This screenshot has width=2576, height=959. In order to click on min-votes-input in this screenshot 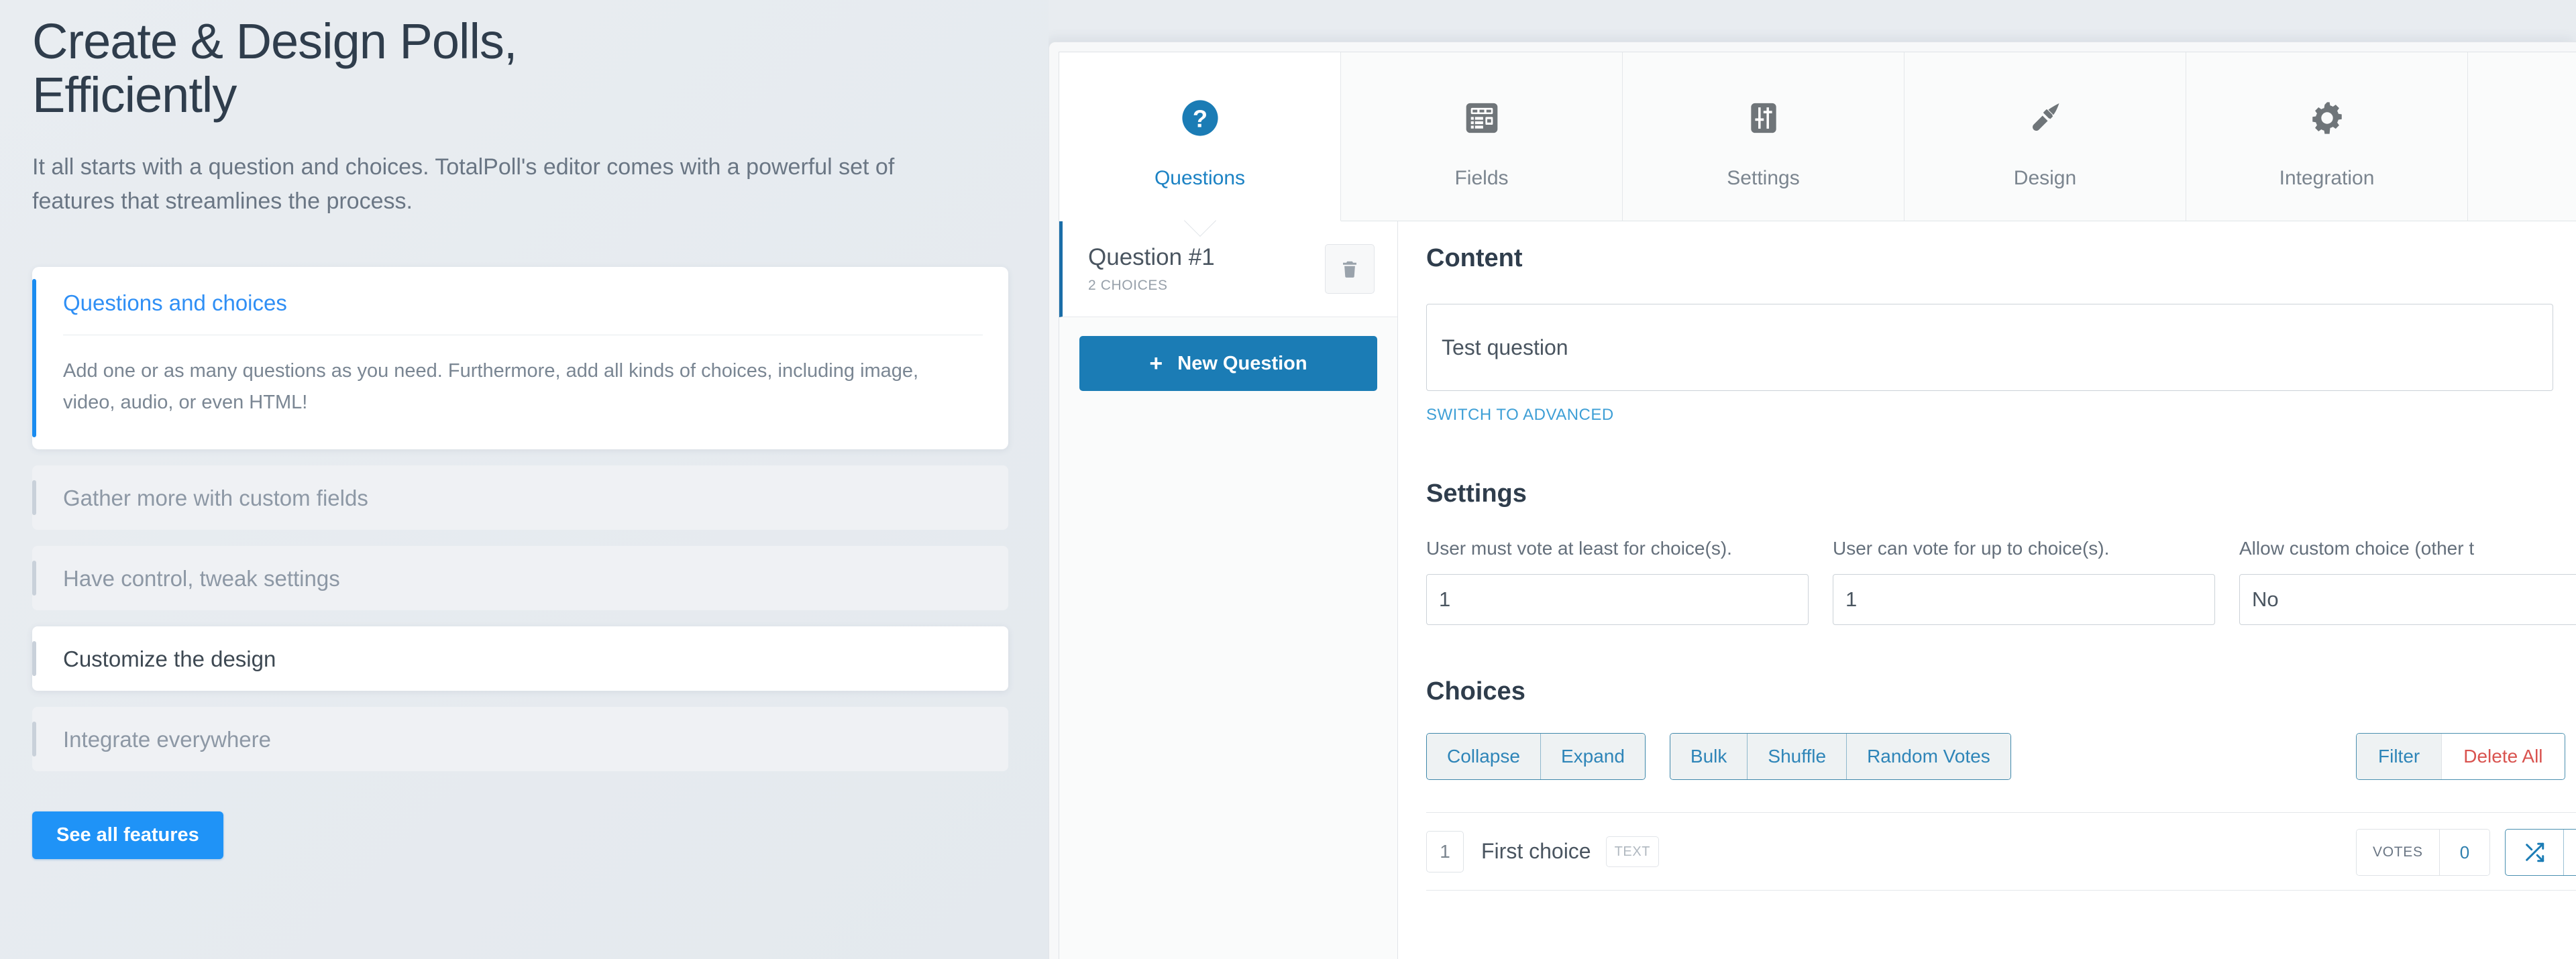, I will do `click(1617, 599)`.